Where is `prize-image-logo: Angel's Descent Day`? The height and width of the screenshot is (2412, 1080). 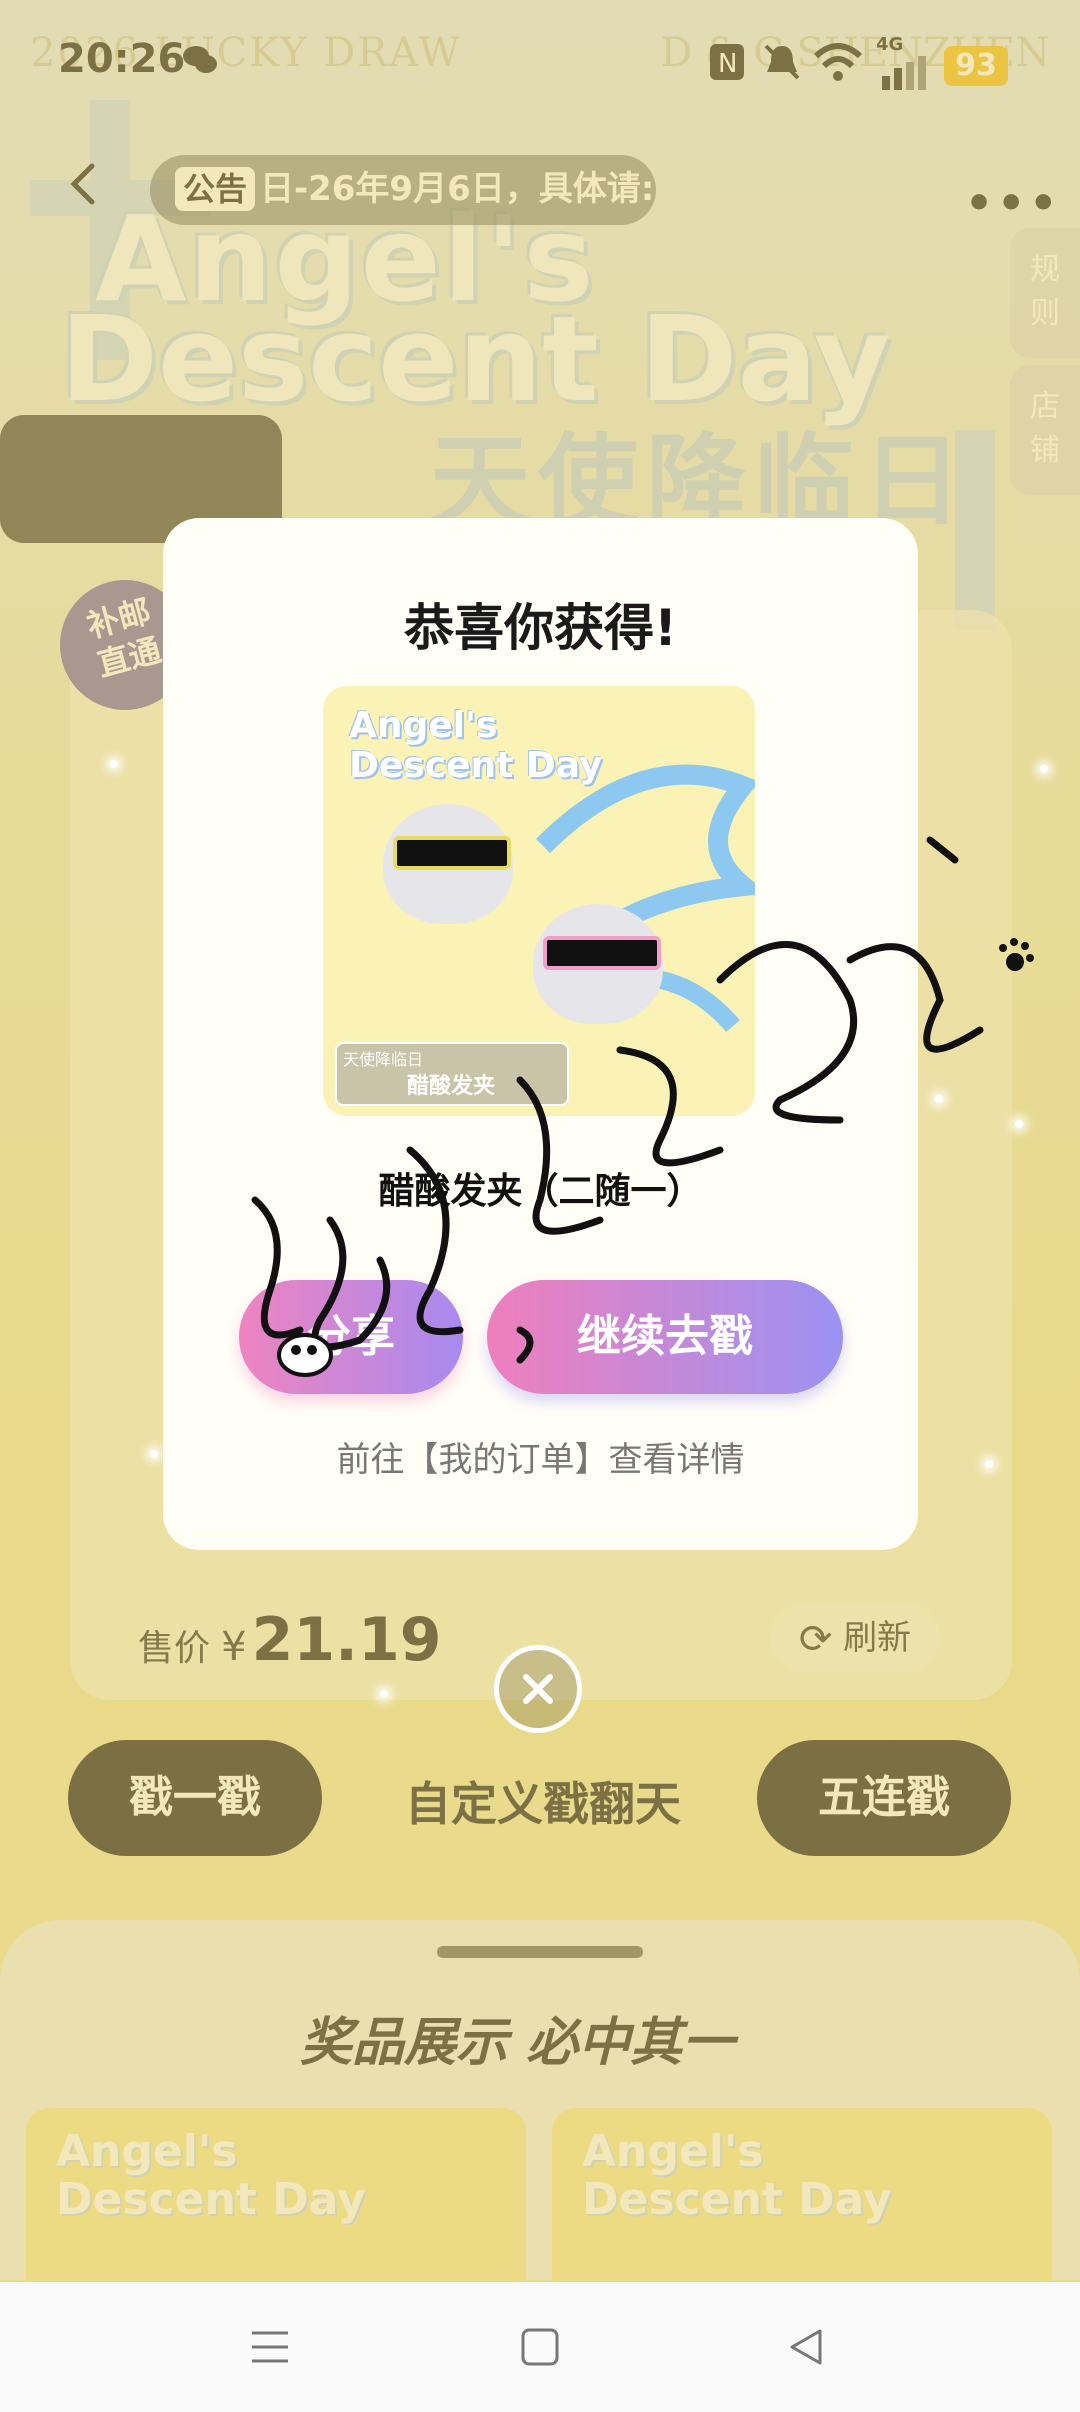
prize-image-logo: Angel's Descent Day is located at coordinates (475, 746).